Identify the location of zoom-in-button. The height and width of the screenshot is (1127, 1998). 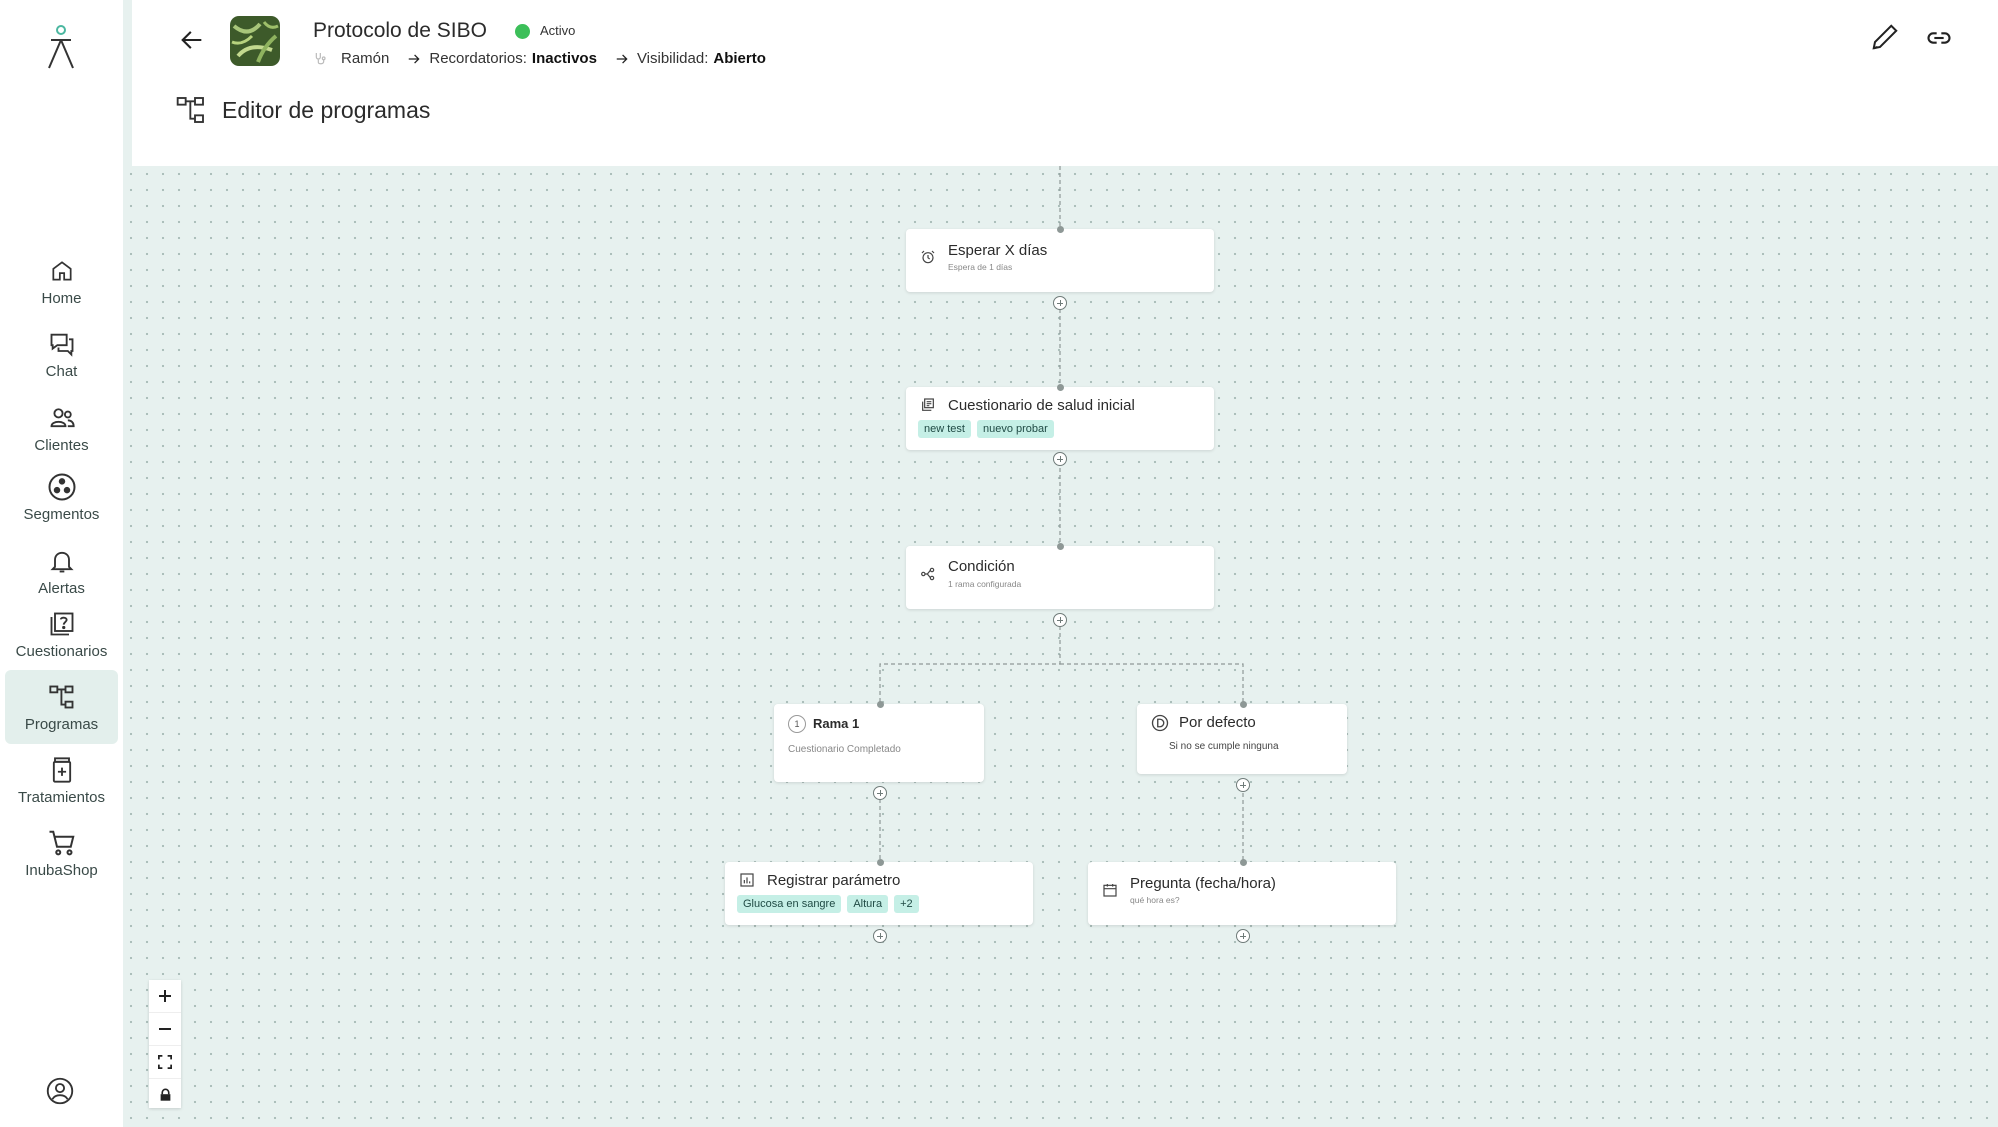
(165, 996).